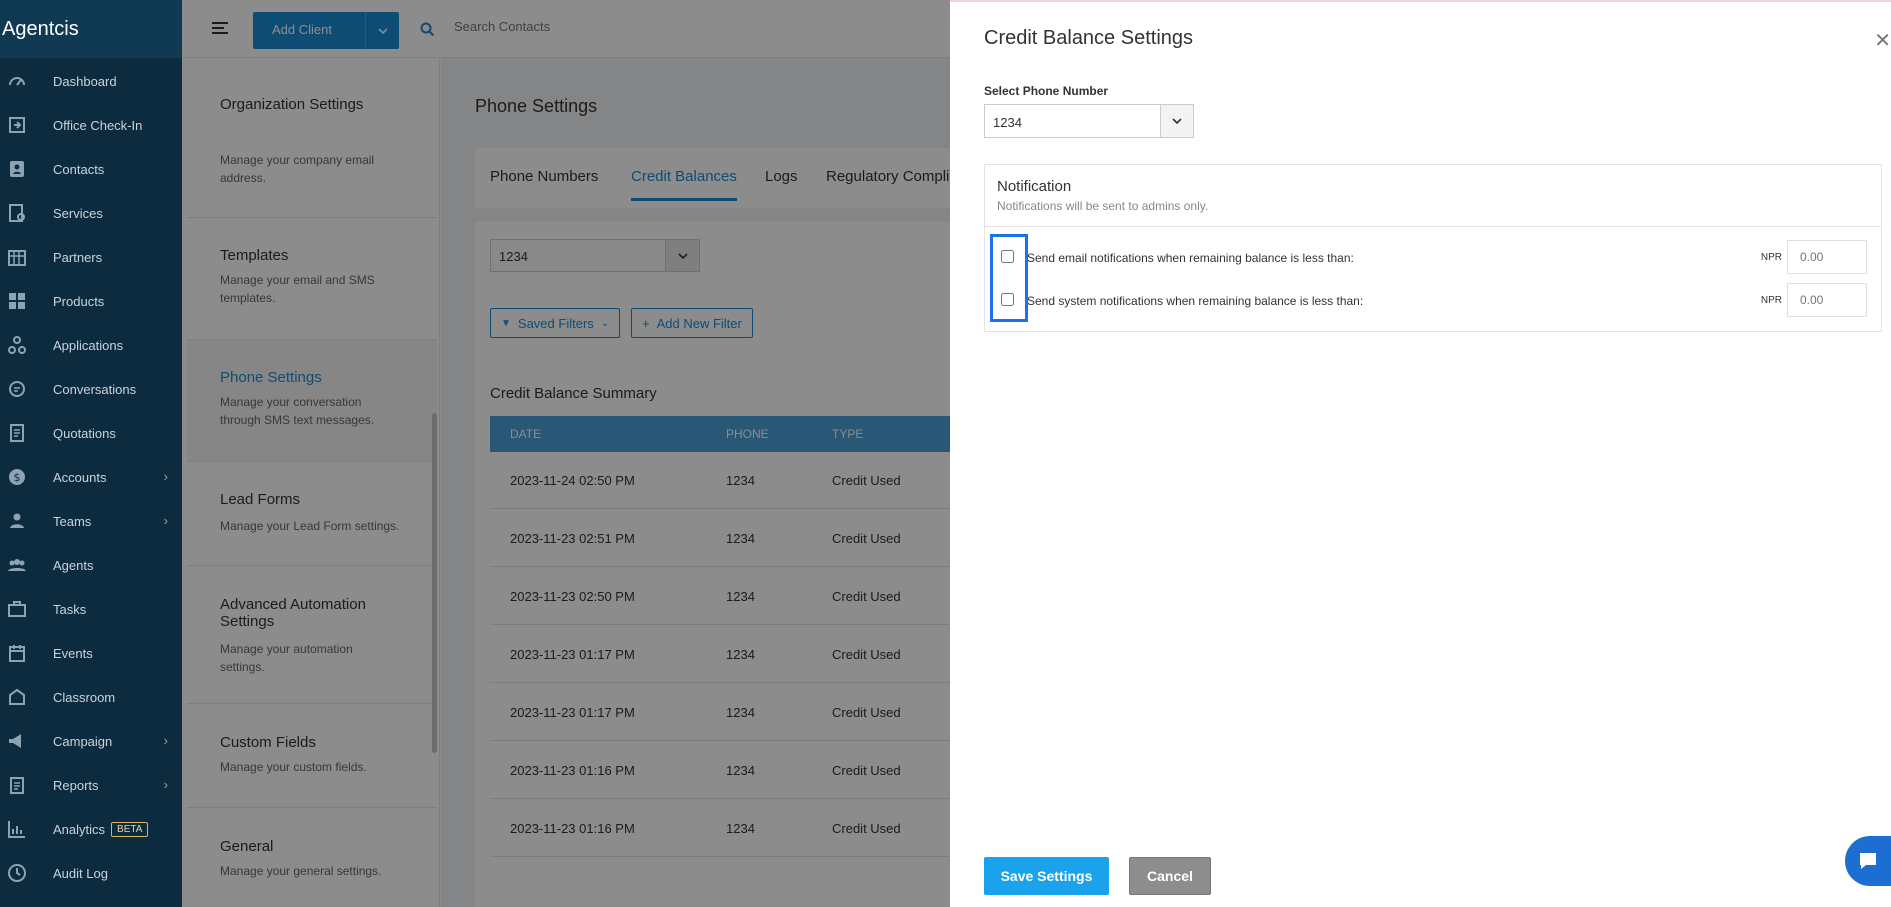 The width and height of the screenshot is (1891, 907). Describe the element at coordinates (72, 521) in the screenshot. I see `sidebar-item-label: Teams` at that location.